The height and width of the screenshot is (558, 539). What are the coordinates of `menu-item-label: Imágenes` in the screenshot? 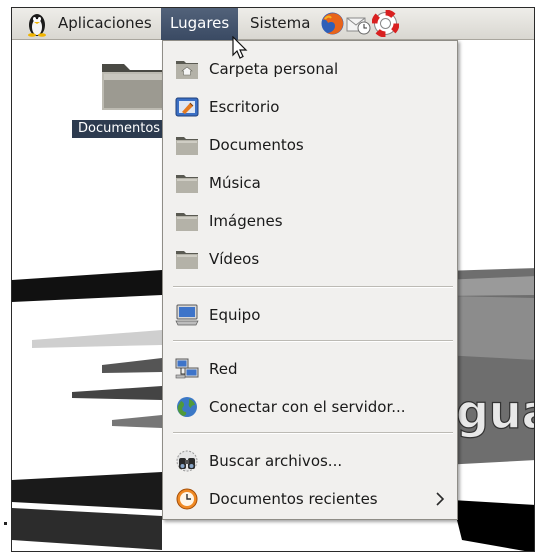 It's located at (246, 221).